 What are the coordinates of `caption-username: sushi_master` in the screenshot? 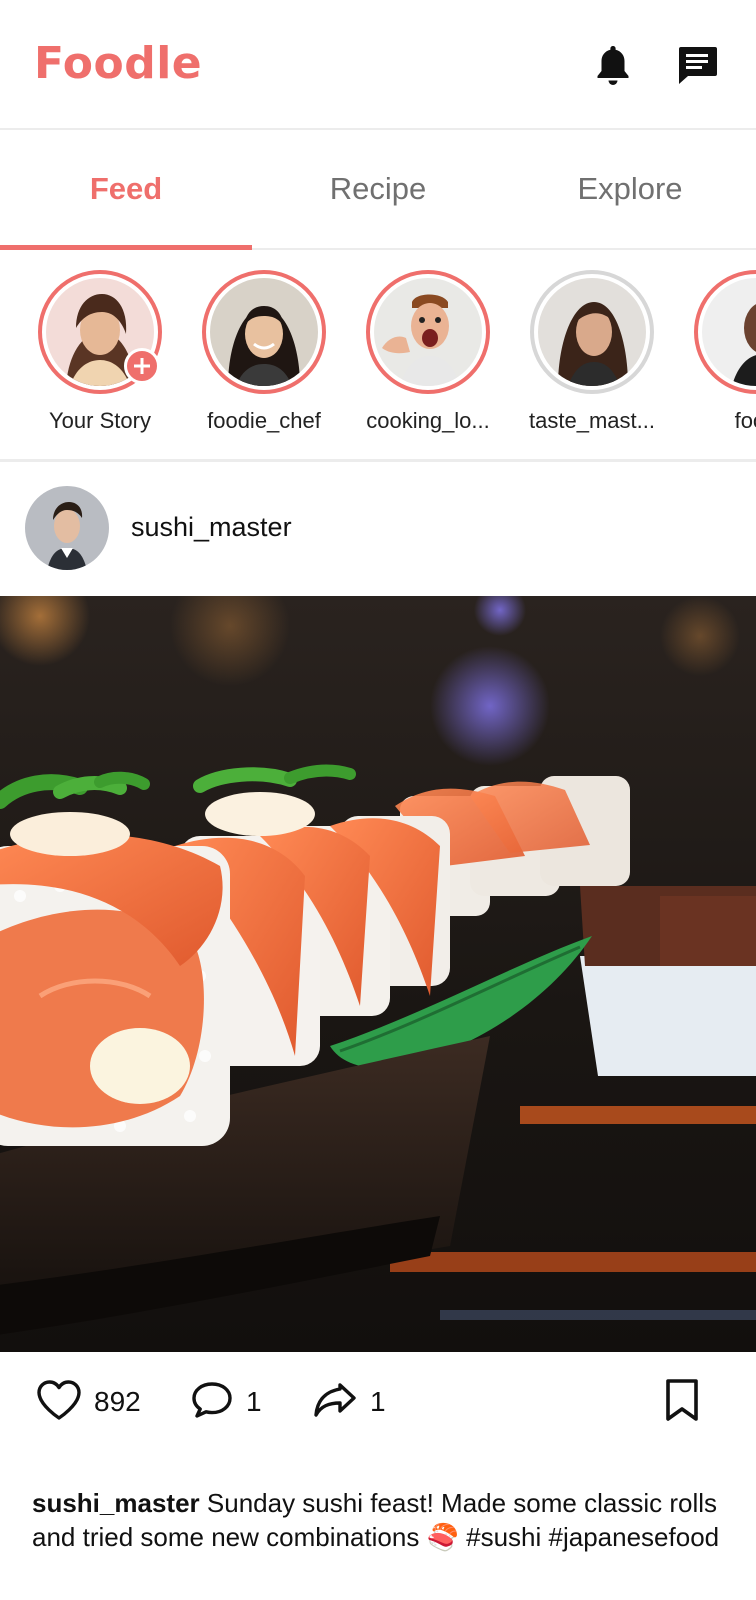 It's located at (116, 1503).